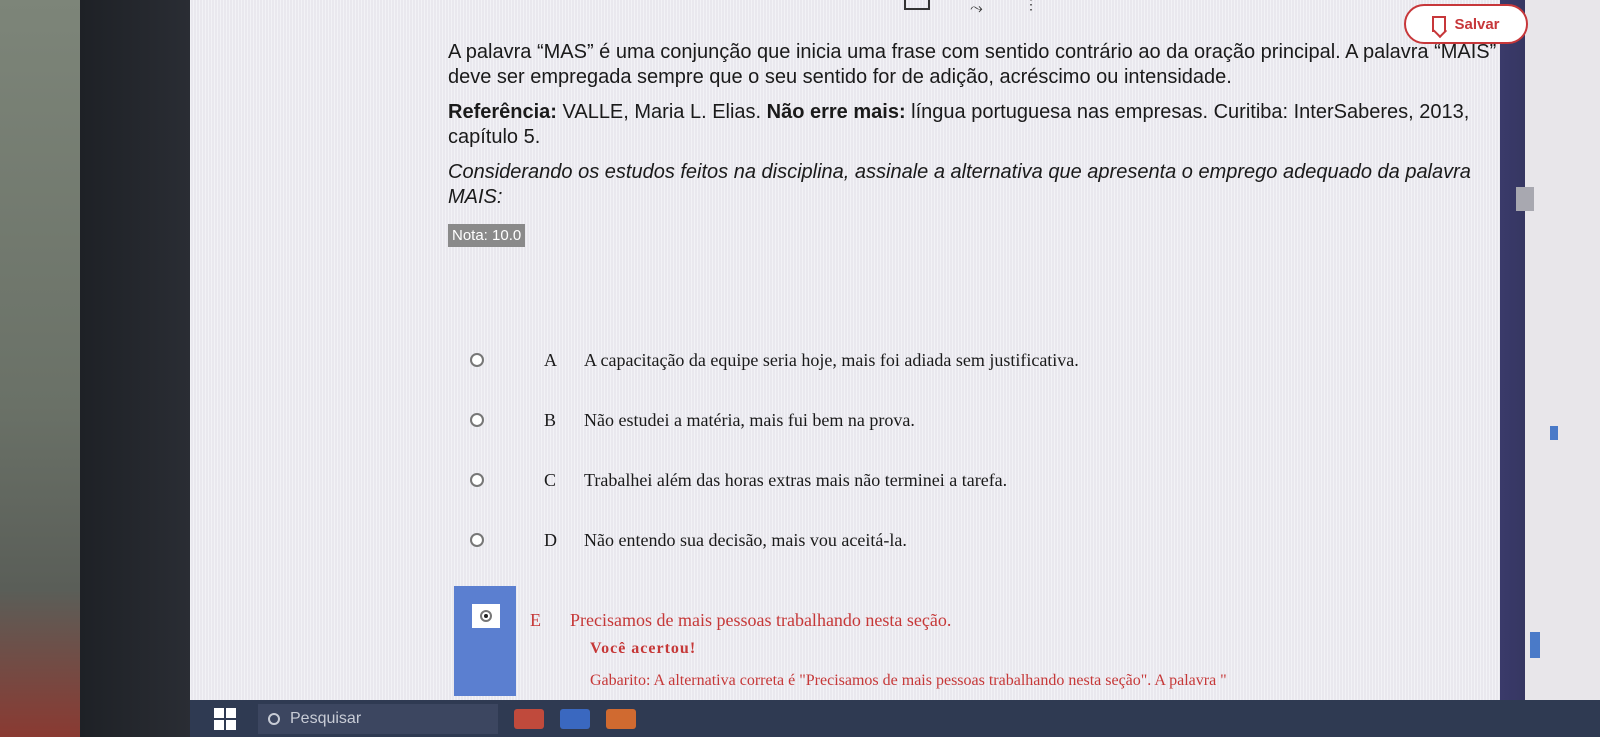 This screenshot has width=1600, height=737. Describe the element at coordinates (535, 619) in the screenshot. I see `option-letter: E` at that location.